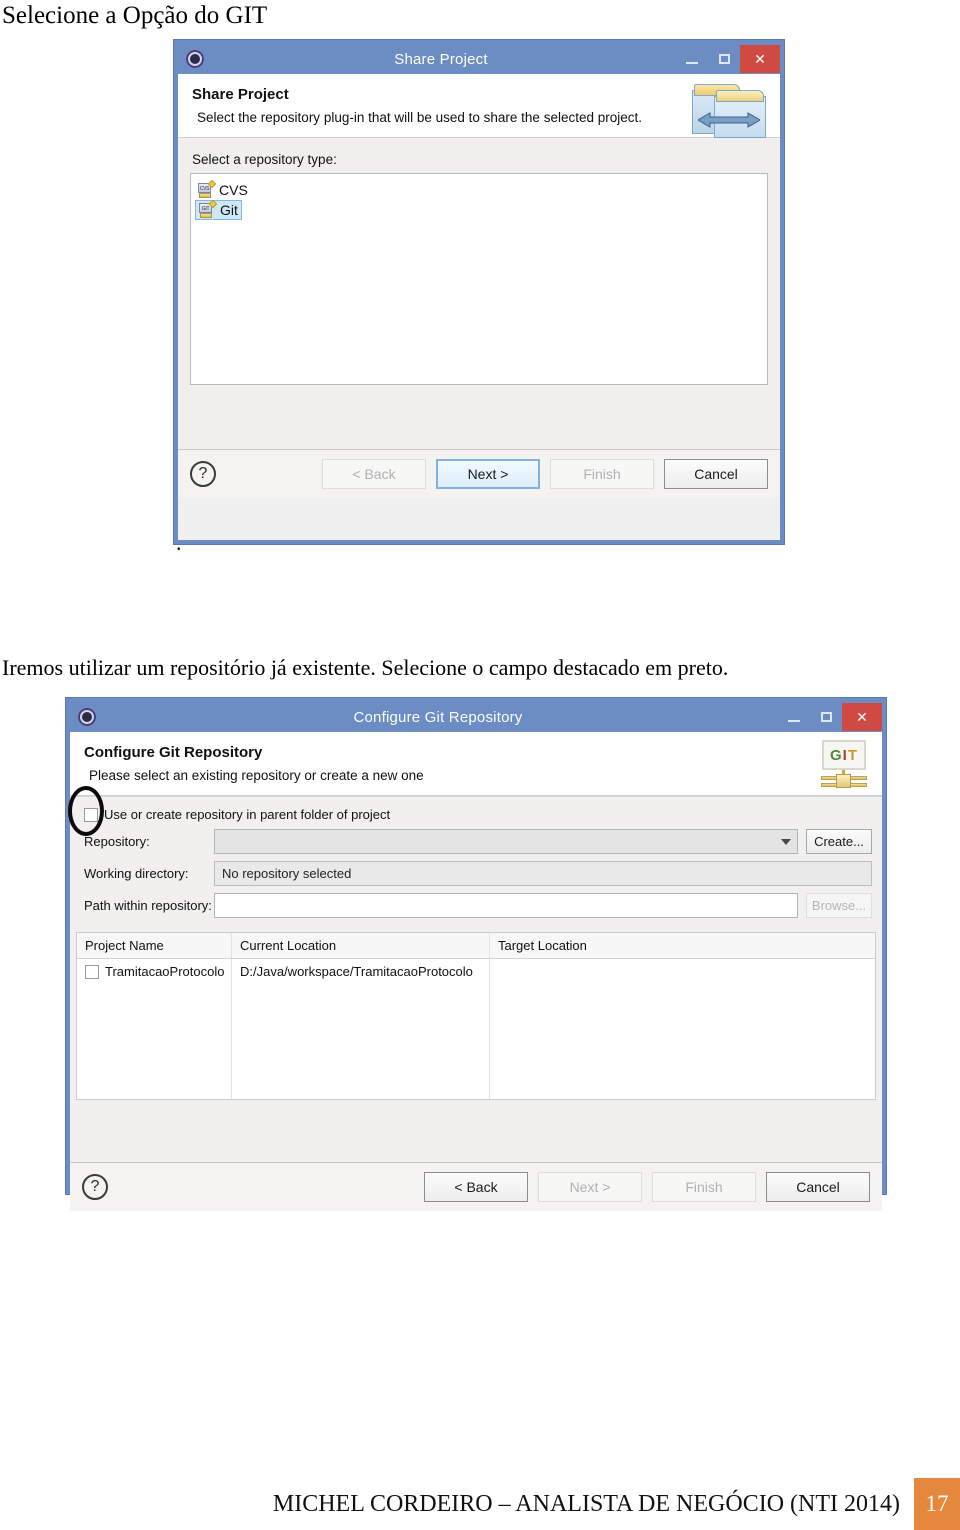  What do you see at coordinates (682, 945) in the screenshot?
I see `column-header-target-location: Target Location` at bounding box center [682, 945].